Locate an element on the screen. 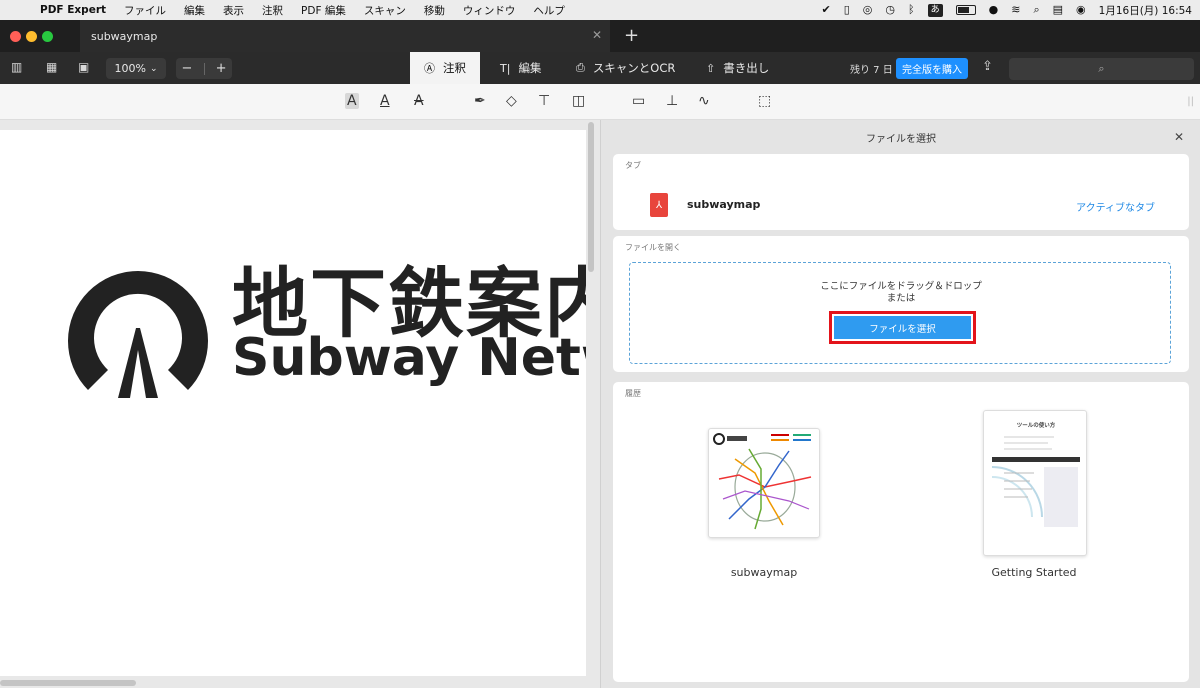 The width and height of the screenshot is (1200, 688). tabs-section-label: タブ is located at coordinates (633, 165).